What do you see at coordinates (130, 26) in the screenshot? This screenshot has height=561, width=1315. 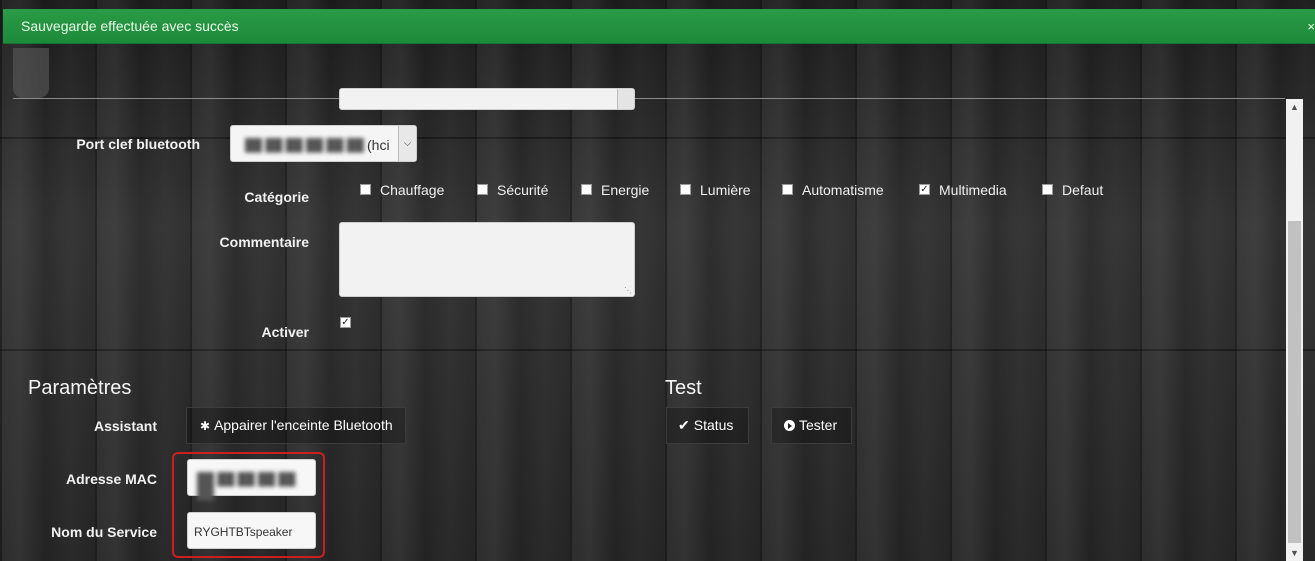 I see `notification-text: Sauvegarde effectuée avec succès` at bounding box center [130, 26].